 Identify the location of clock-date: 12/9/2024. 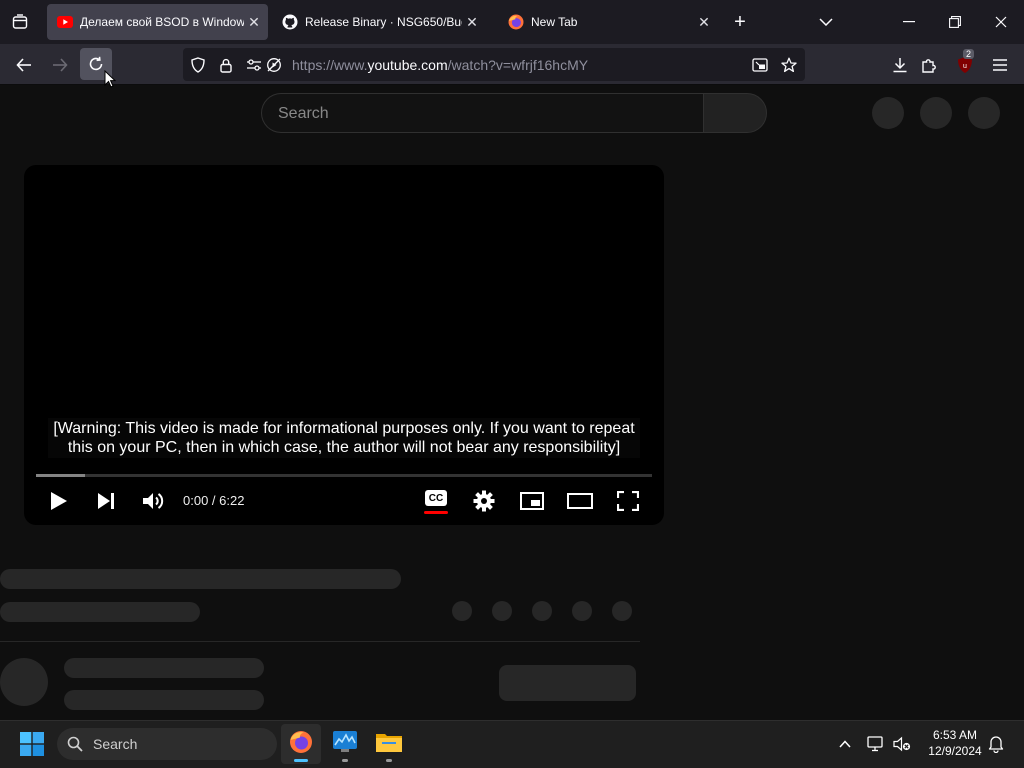
(955, 751).